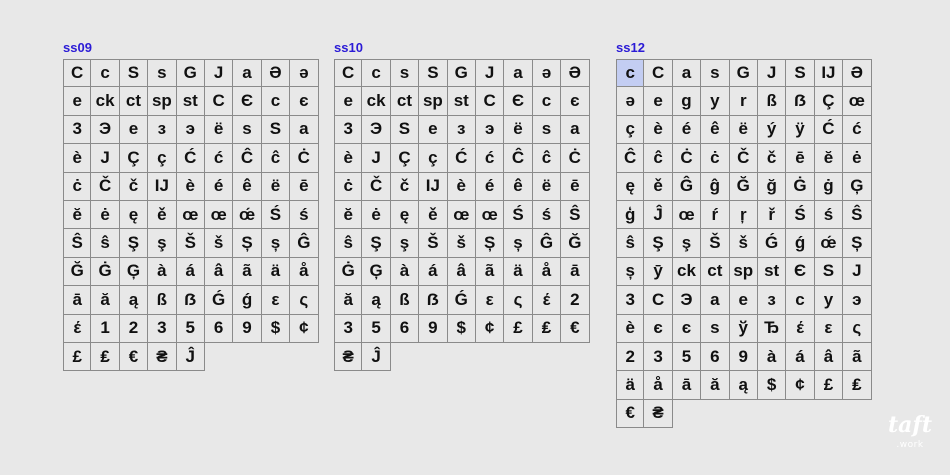  I want to click on glyph-cell: ğ, so click(772, 186).